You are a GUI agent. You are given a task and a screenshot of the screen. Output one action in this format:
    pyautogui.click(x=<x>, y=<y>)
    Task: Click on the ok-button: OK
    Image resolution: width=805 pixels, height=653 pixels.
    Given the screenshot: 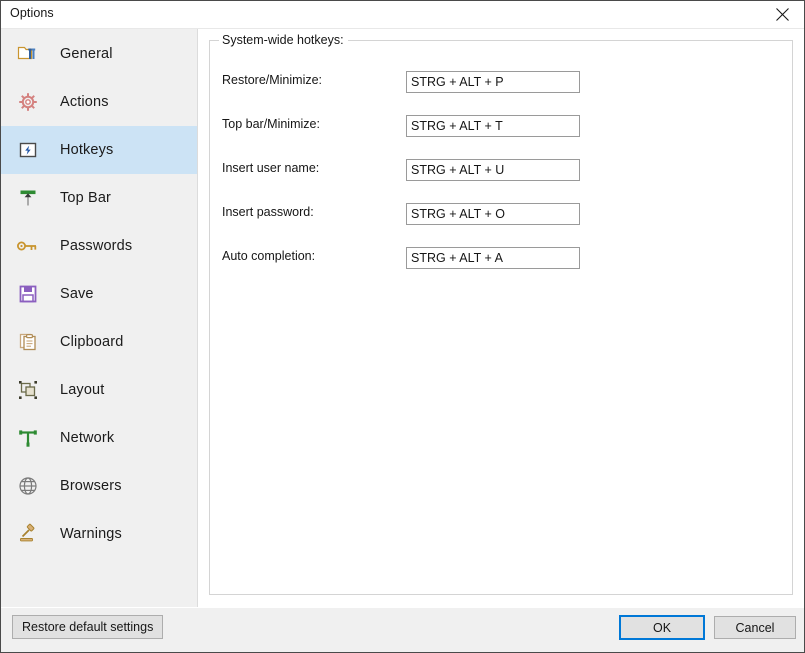 What is the action you would take?
    pyautogui.click(x=662, y=627)
    